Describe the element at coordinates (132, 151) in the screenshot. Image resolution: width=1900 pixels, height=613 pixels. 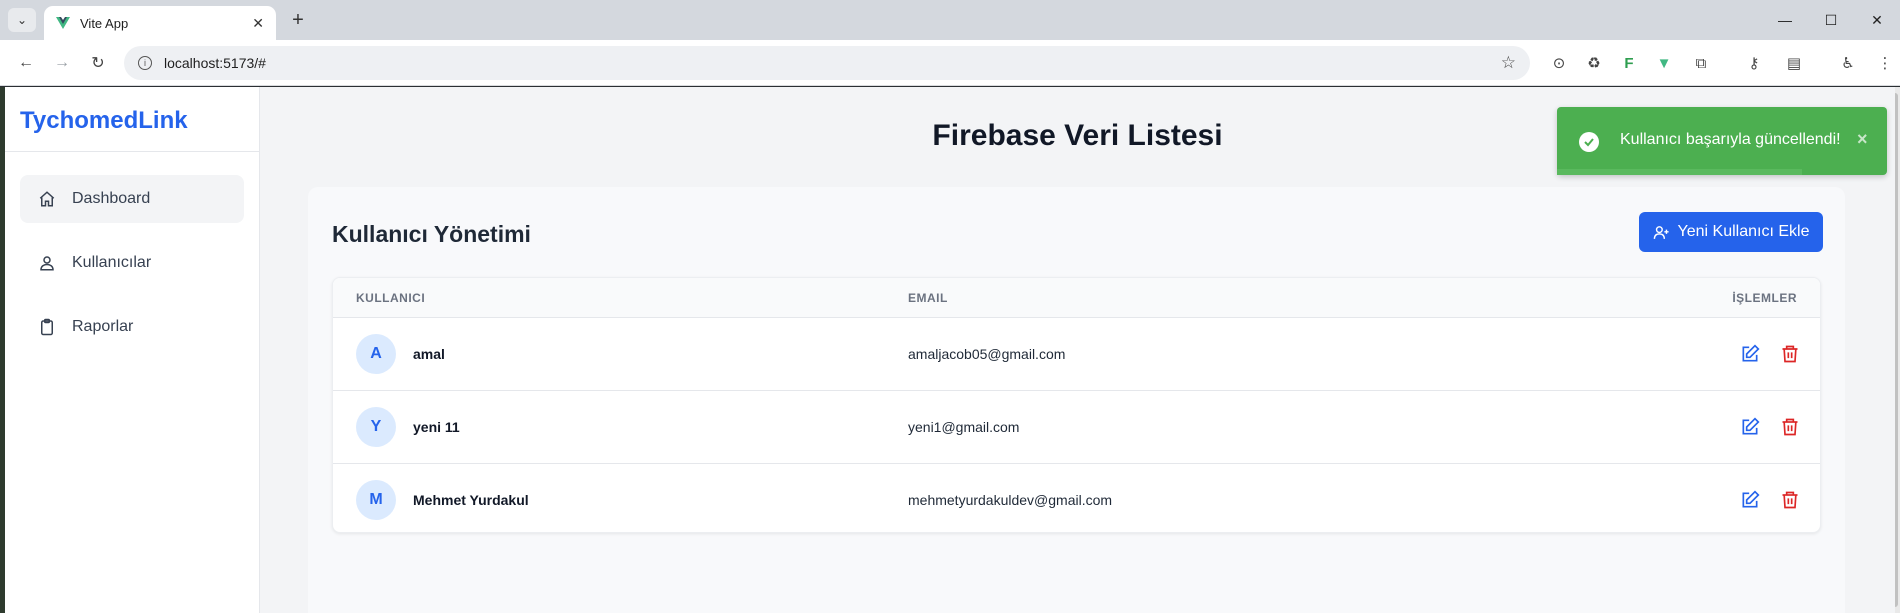
I see `divider` at that location.